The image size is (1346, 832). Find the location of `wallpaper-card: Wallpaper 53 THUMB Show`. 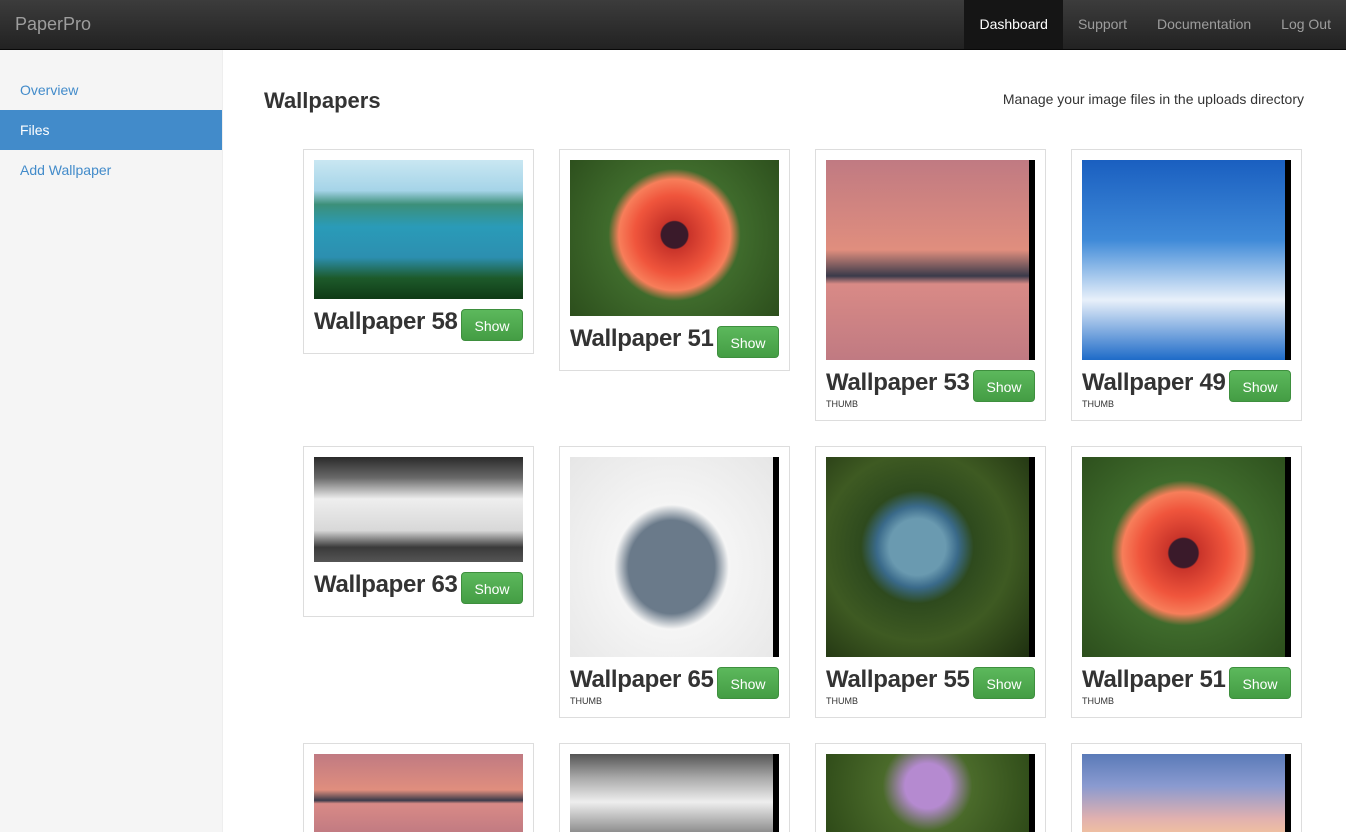

wallpaper-card: Wallpaper 53 THUMB Show is located at coordinates (930, 285).